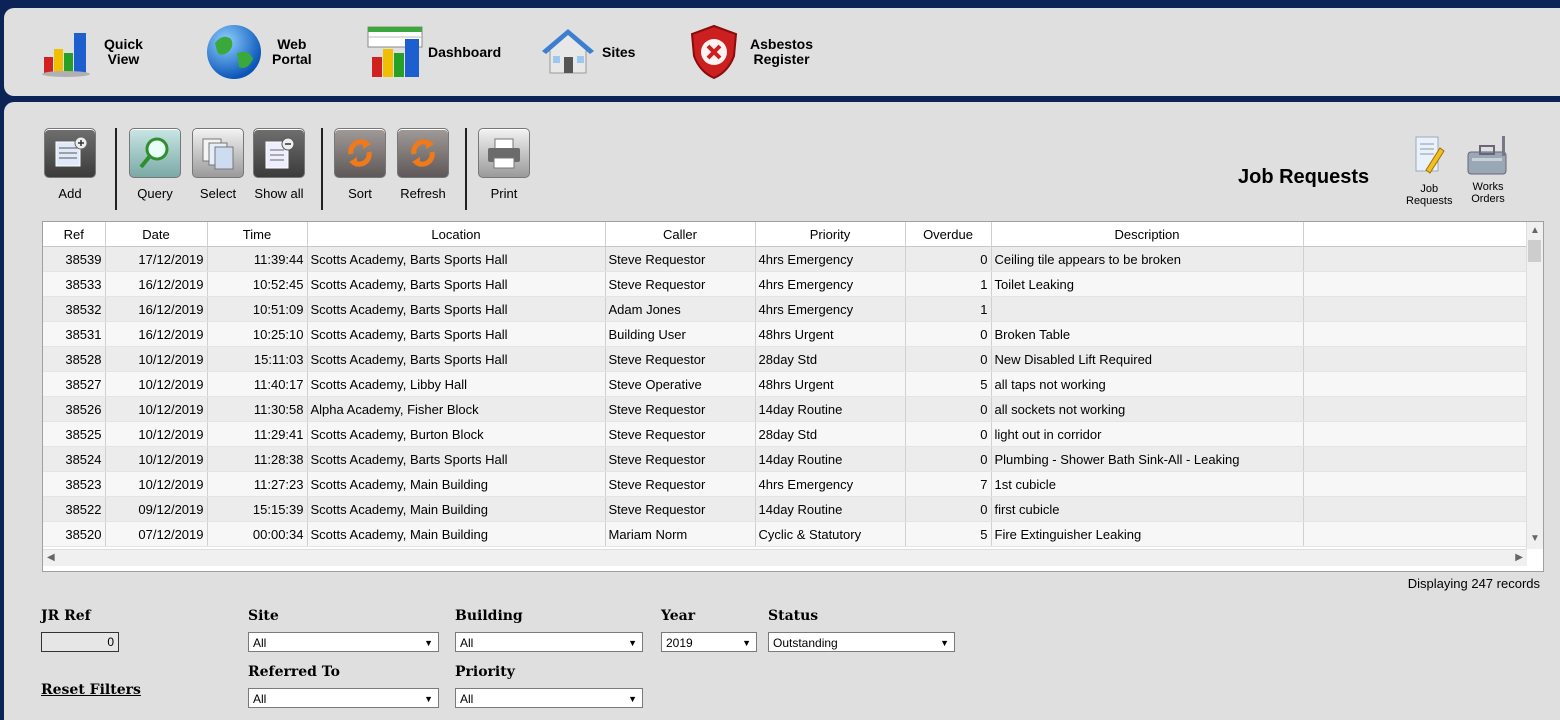 The image size is (1560, 720). What do you see at coordinates (80, 642) in the screenshot?
I see `jr-ref-input: 0` at bounding box center [80, 642].